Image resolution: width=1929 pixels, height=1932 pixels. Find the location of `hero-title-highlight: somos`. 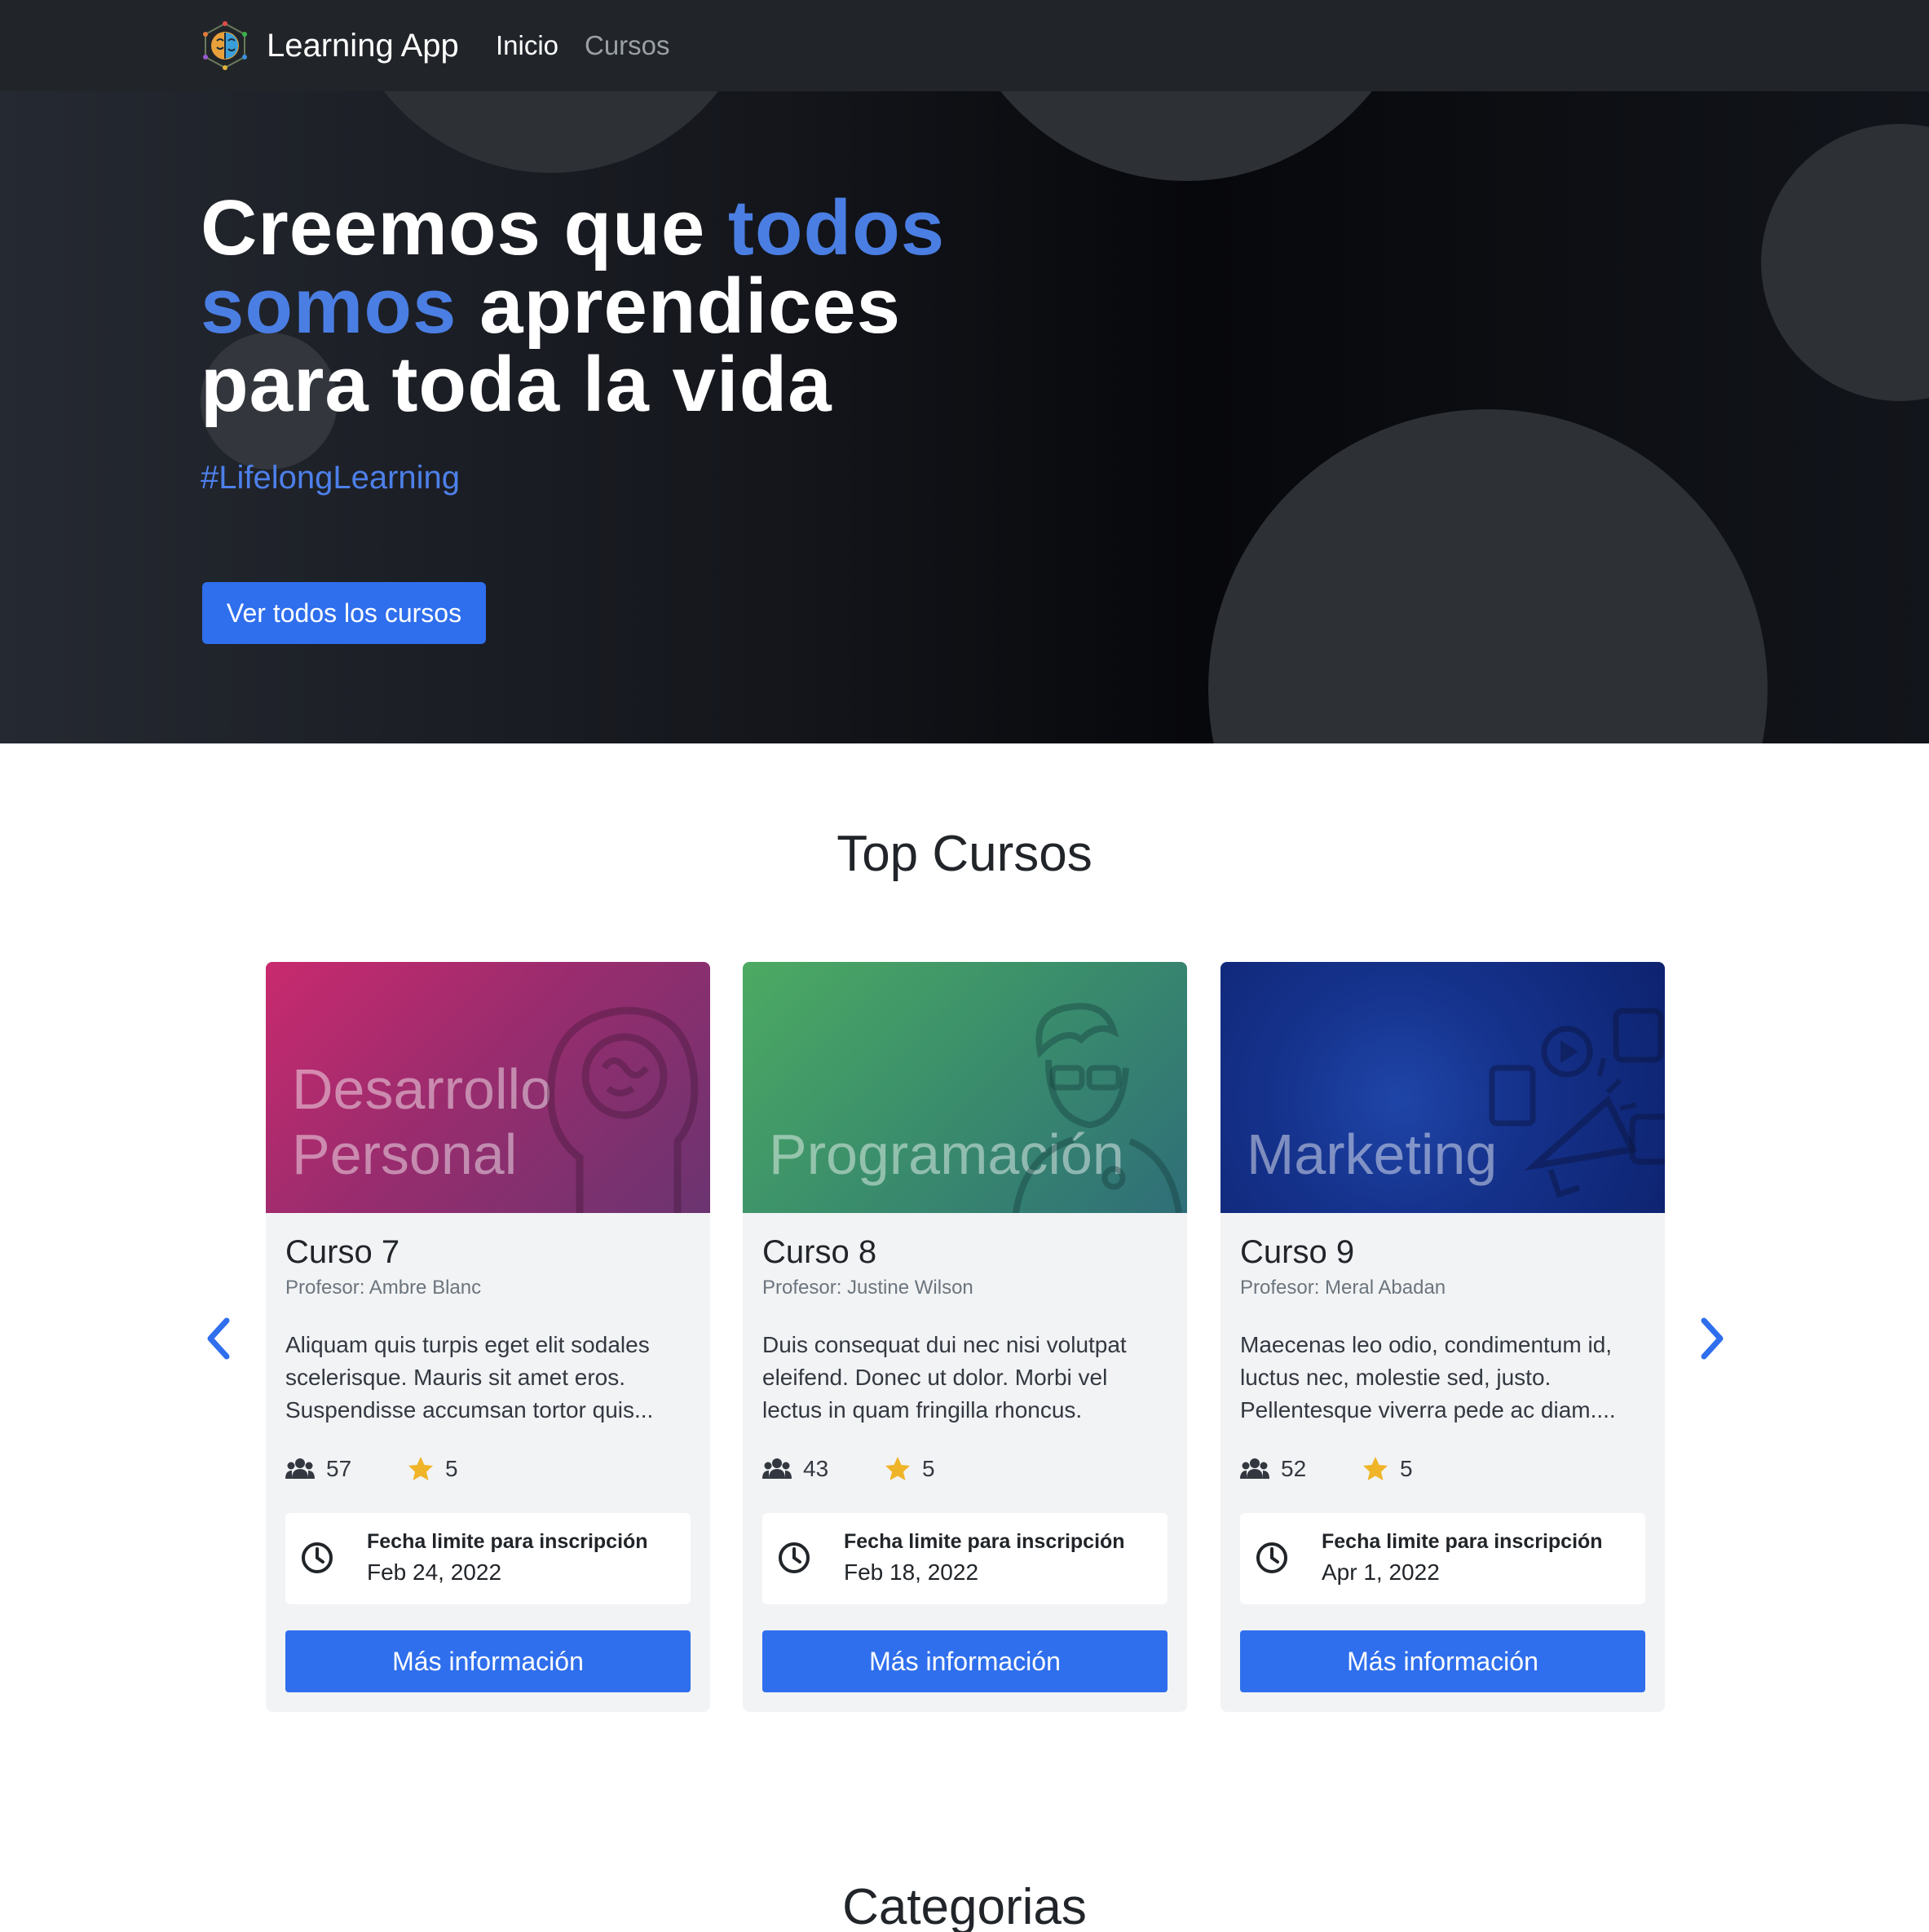

hero-title-highlight: somos is located at coordinates (329, 306).